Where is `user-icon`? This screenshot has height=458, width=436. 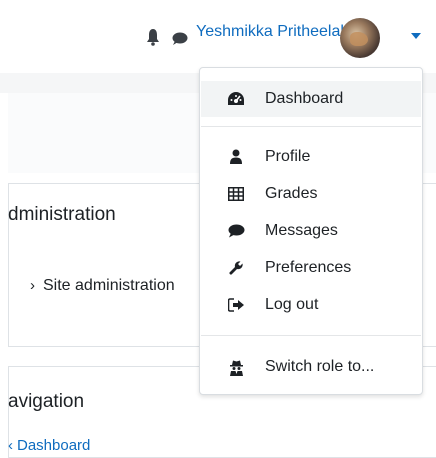 user-icon is located at coordinates (236, 157).